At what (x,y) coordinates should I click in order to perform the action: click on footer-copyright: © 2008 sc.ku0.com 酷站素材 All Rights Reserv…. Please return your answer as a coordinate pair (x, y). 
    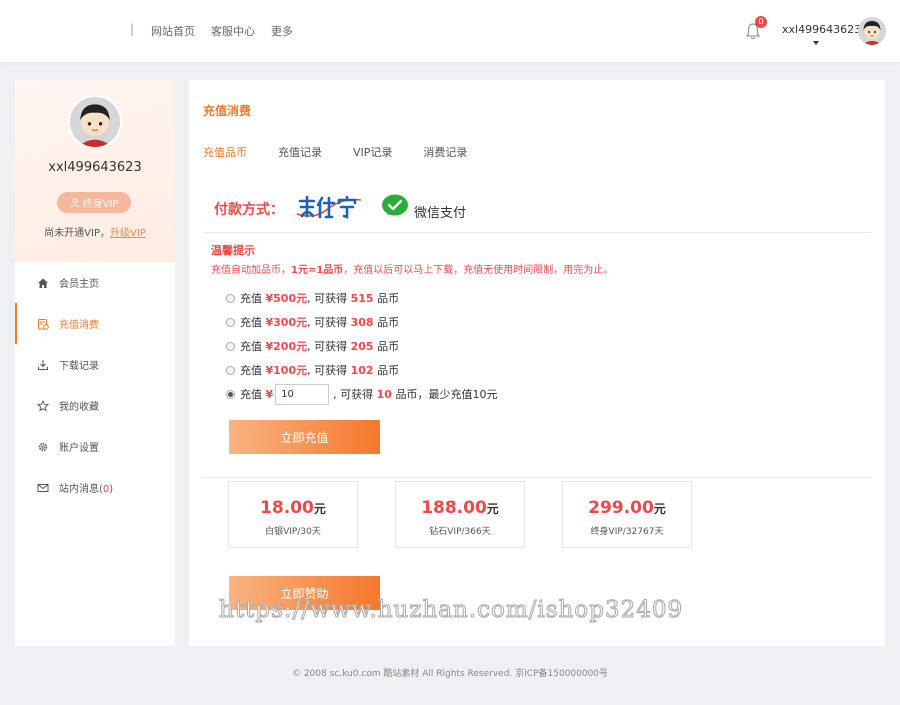
    Looking at the image, I should click on (450, 674).